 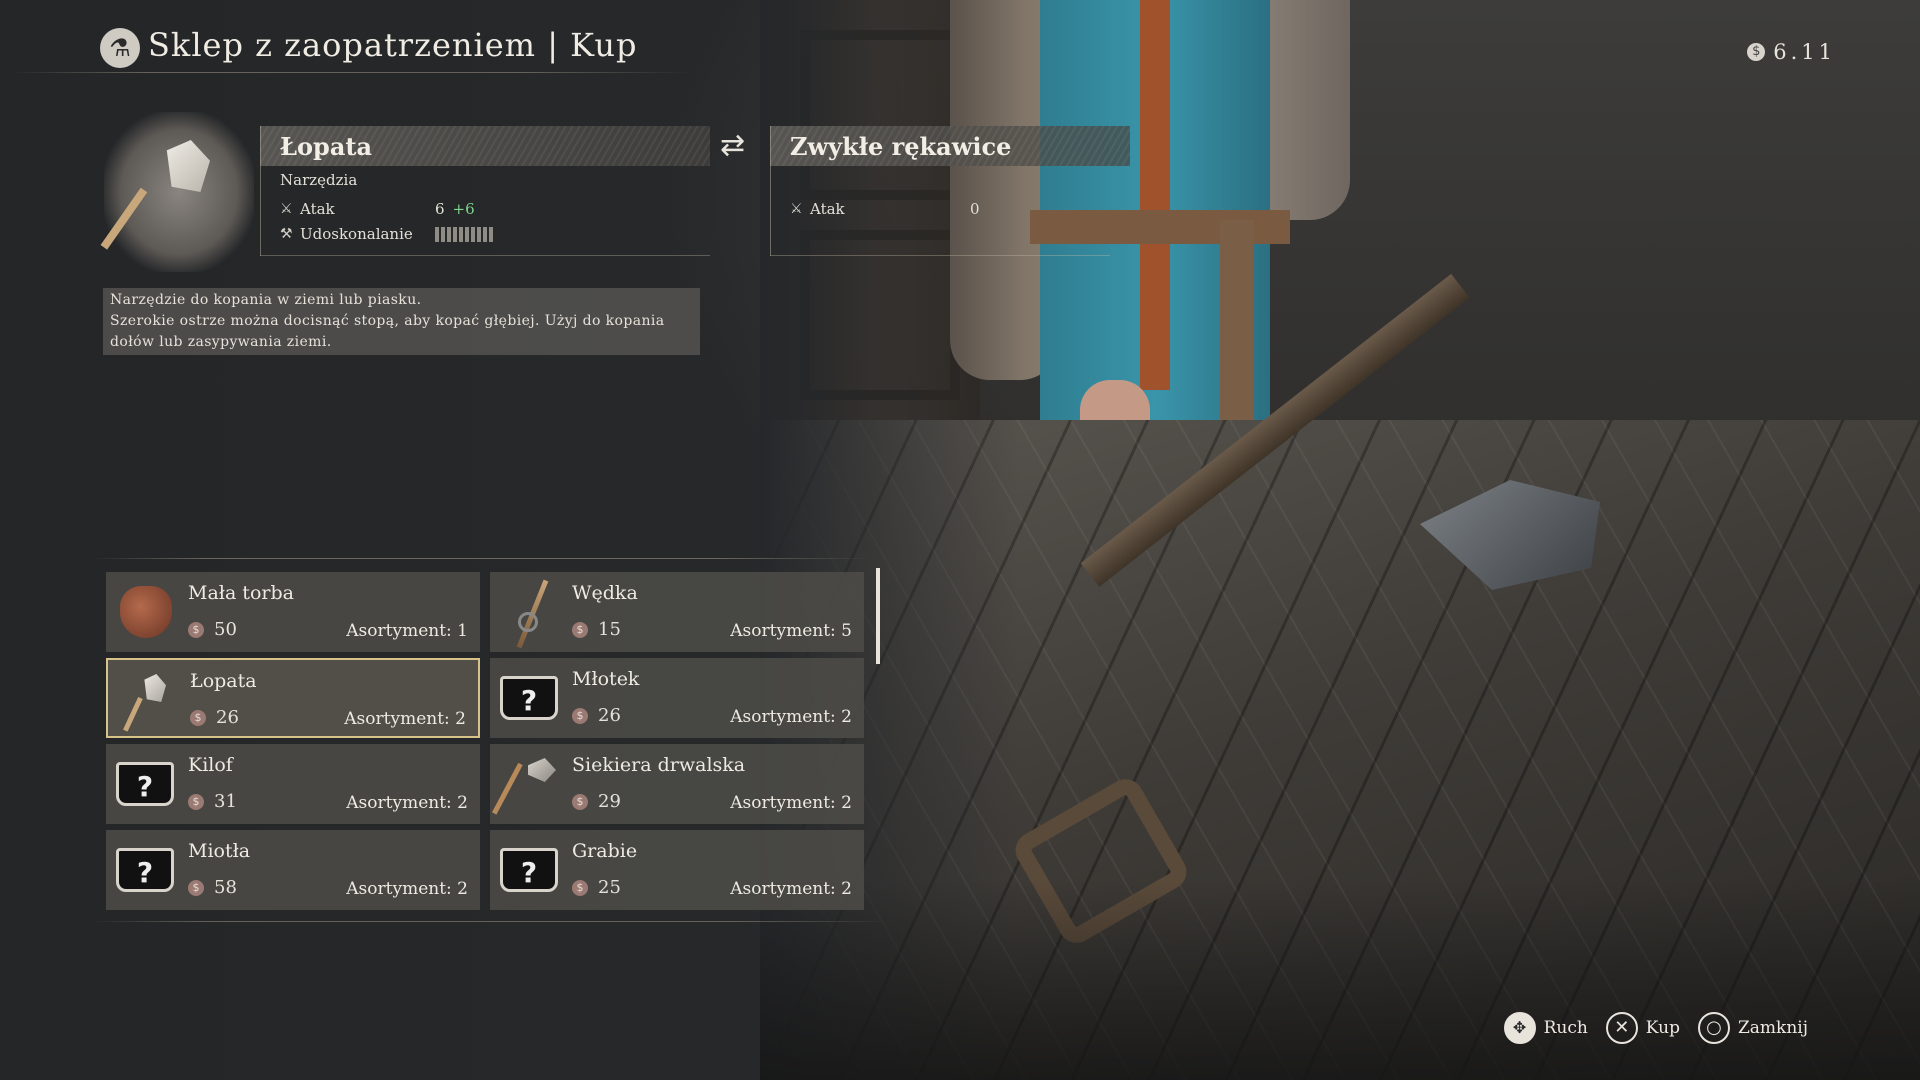 I want to click on price-value: 25, so click(x=609, y=887).